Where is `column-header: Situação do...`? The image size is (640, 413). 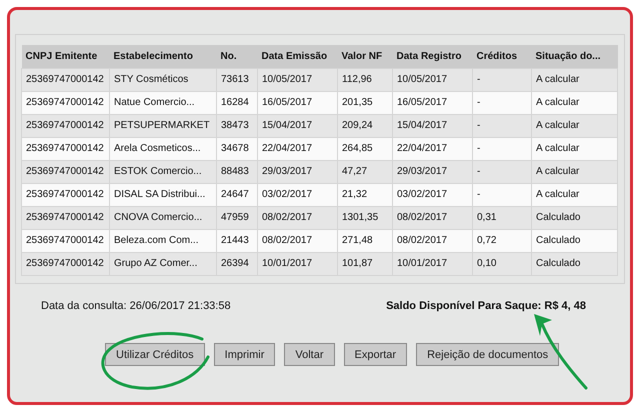 column-header: Situação do... is located at coordinates (575, 56).